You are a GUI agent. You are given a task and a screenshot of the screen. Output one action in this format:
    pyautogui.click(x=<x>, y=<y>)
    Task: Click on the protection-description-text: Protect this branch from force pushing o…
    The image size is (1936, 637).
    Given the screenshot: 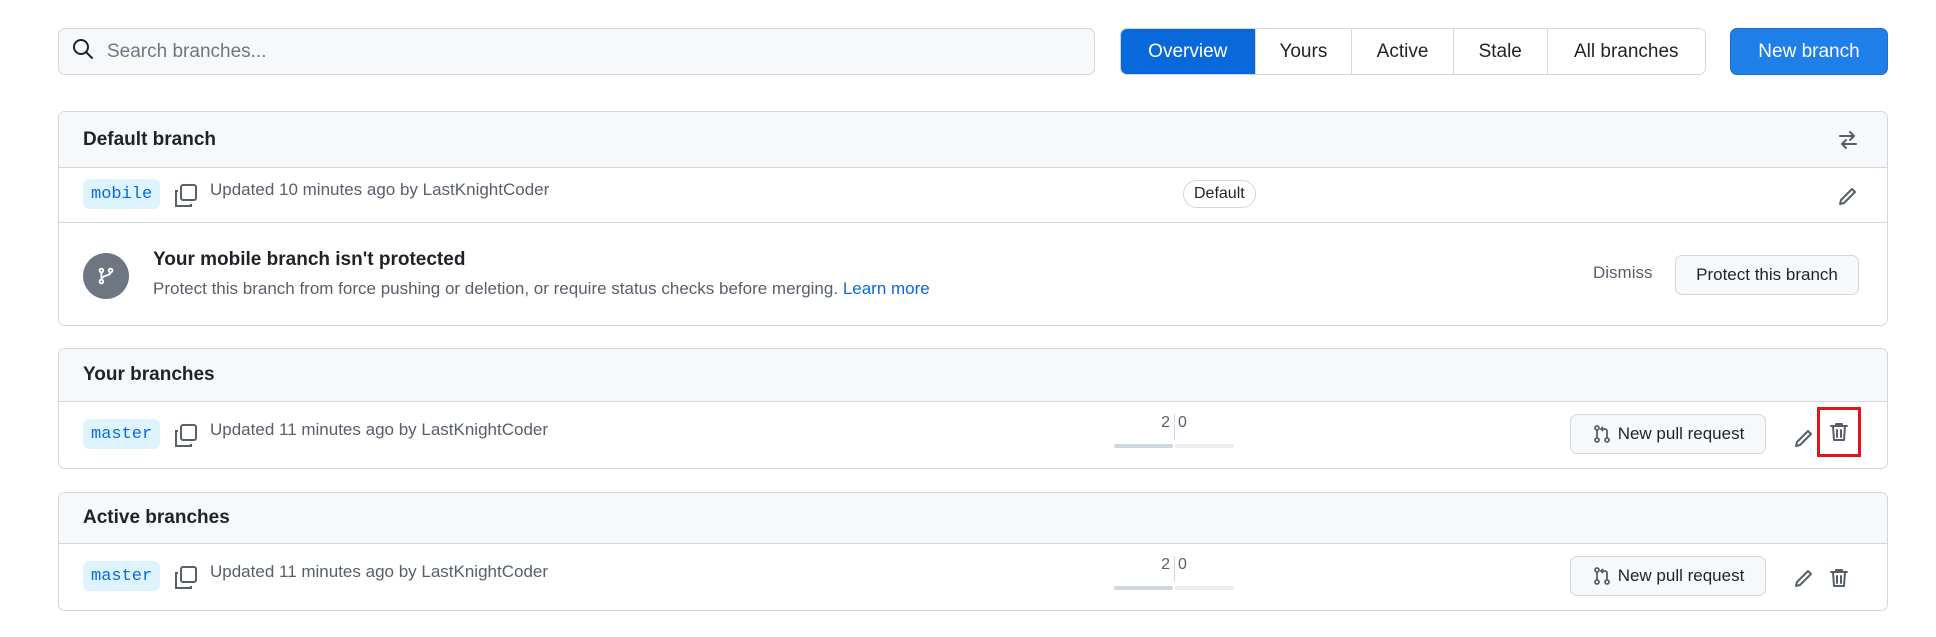 What is the action you would take?
    pyautogui.click(x=496, y=288)
    